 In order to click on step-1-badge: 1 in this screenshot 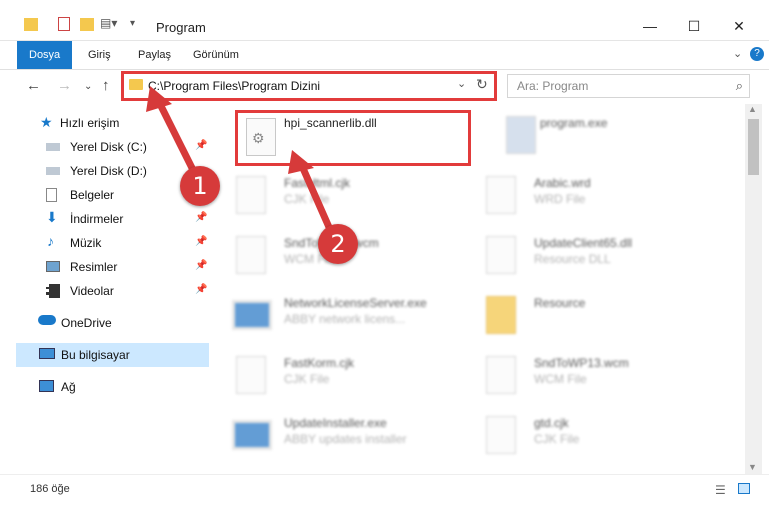, I will do `click(200, 186)`.